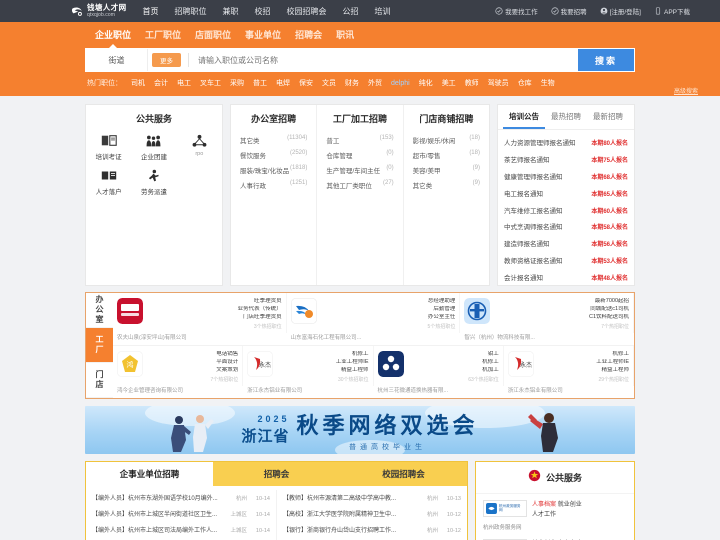  Describe the element at coordinates (686, 90) in the screenshot. I see `advanced-search-link: 高级搜索` at that location.